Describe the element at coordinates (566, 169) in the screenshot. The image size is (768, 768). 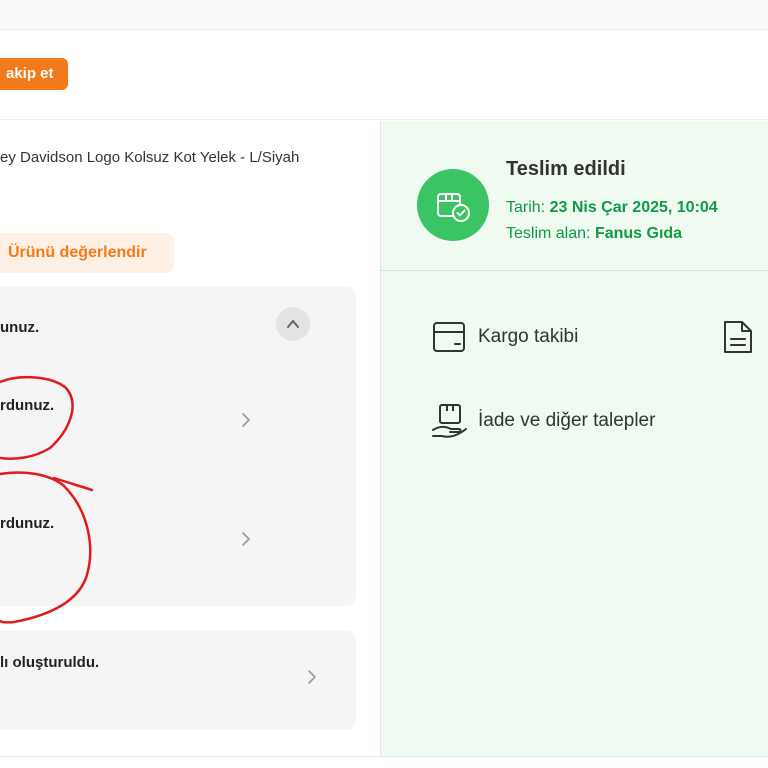
I see `delivery-status-title: Teslim edildi` at that location.